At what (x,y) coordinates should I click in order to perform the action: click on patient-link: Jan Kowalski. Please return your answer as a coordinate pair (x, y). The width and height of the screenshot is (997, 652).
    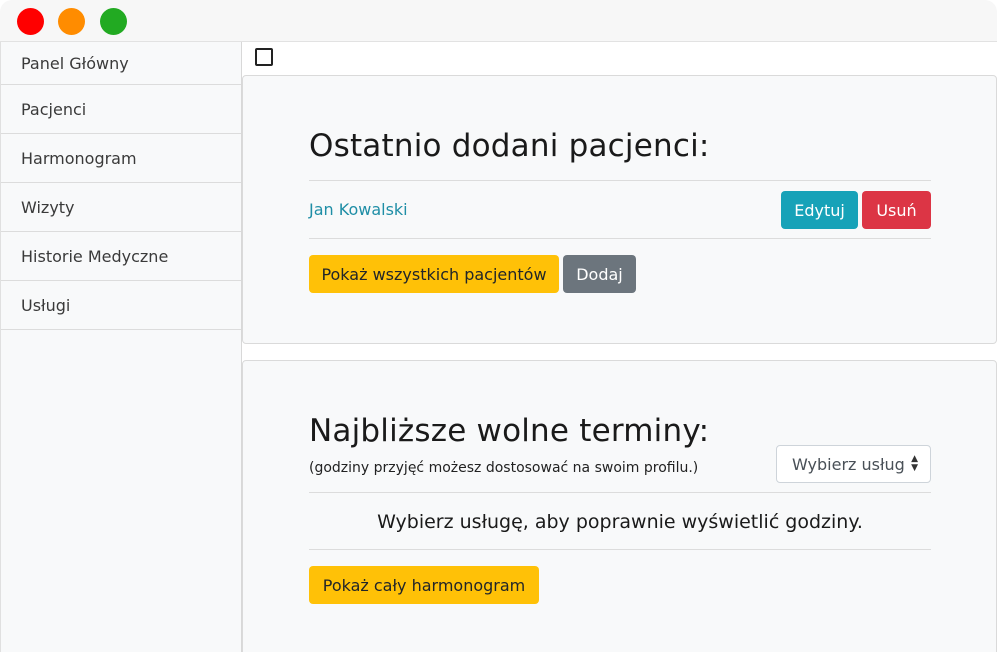
    Looking at the image, I should click on (358, 209).